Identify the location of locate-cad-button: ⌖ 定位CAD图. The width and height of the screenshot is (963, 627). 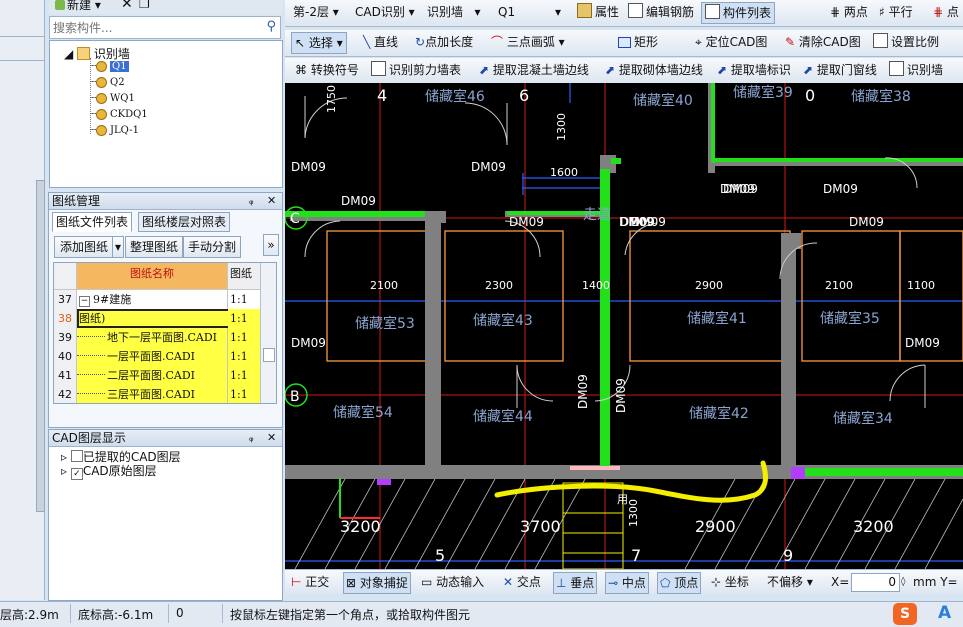
(731, 42).